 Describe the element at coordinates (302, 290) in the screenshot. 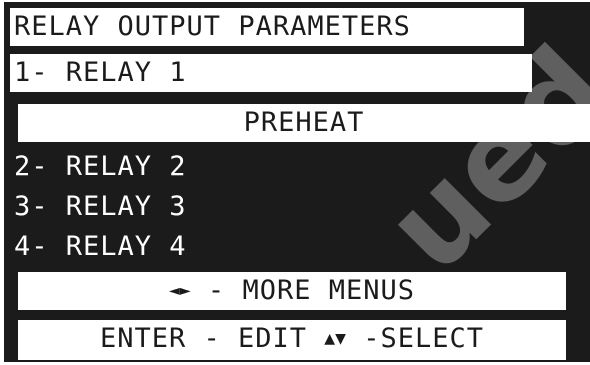

I see `more-menus-label: - MORE MENUS` at that location.